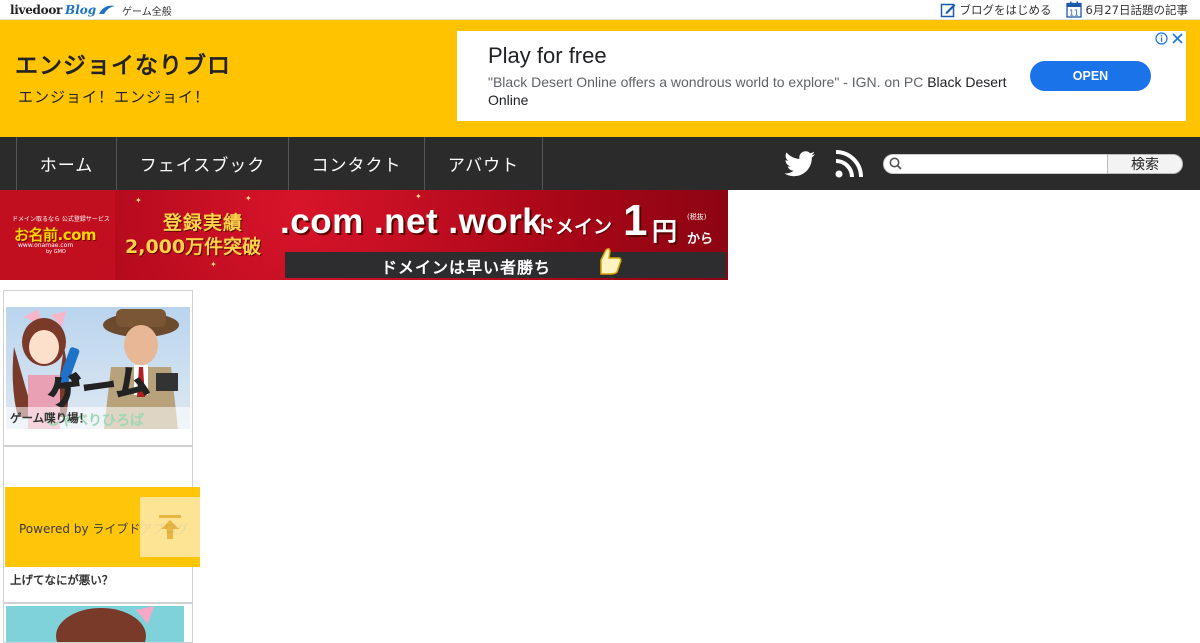 This screenshot has height=643, width=1200. I want to click on banner-price-number: 1, so click(635, 220).